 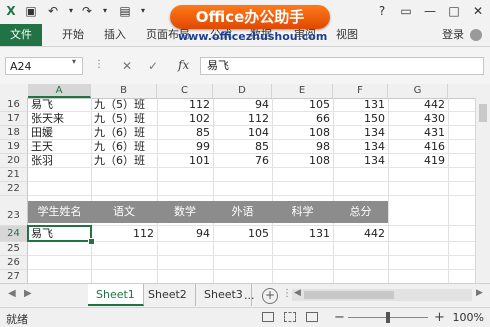 I want to click on maximize-button: □, so click(x=454, y=12).